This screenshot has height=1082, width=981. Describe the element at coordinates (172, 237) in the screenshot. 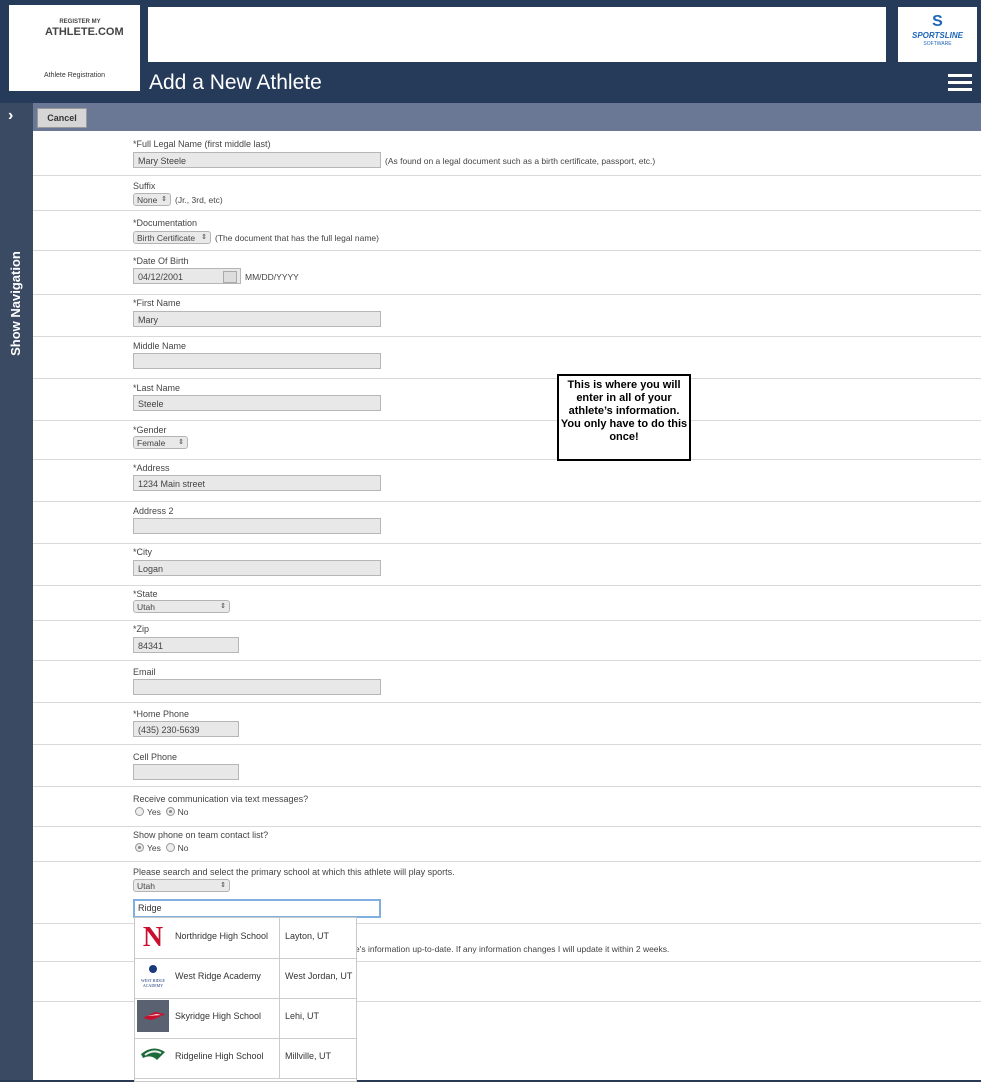

I see `documentation-select: Birth Certificate ⇕` at that location.